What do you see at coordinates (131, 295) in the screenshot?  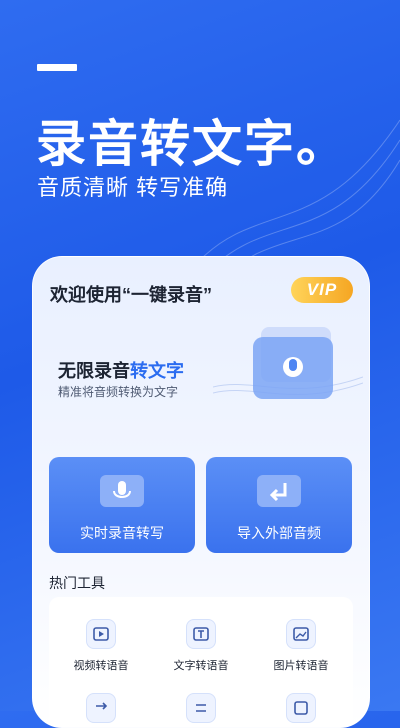 I see `welcome-text: 欢迎使用“一键录音”` at bounding box center [131, 295].